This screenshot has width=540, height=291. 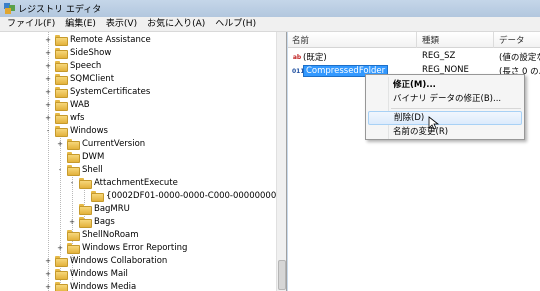 What do you see at coordinates (80, 24) in the screenshot?
I see `menu-edit: 編集(E)` at bounding box center [80, 24].